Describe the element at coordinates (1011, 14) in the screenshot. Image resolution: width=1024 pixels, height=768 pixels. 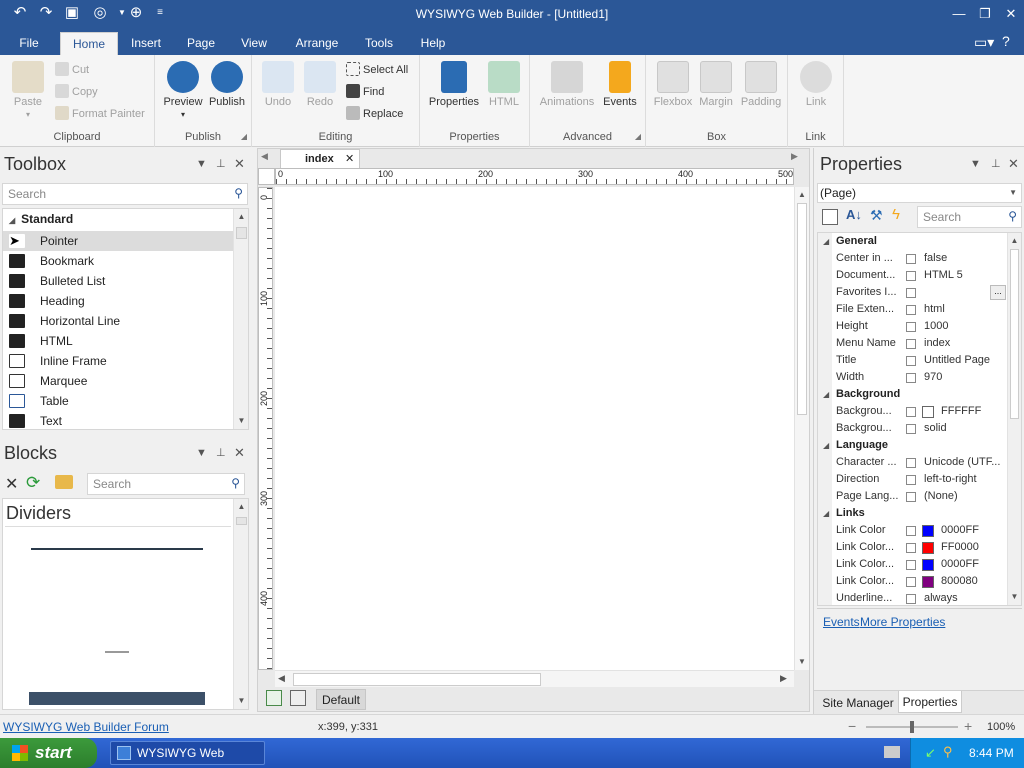
I see `close-button: ✕` at that location.